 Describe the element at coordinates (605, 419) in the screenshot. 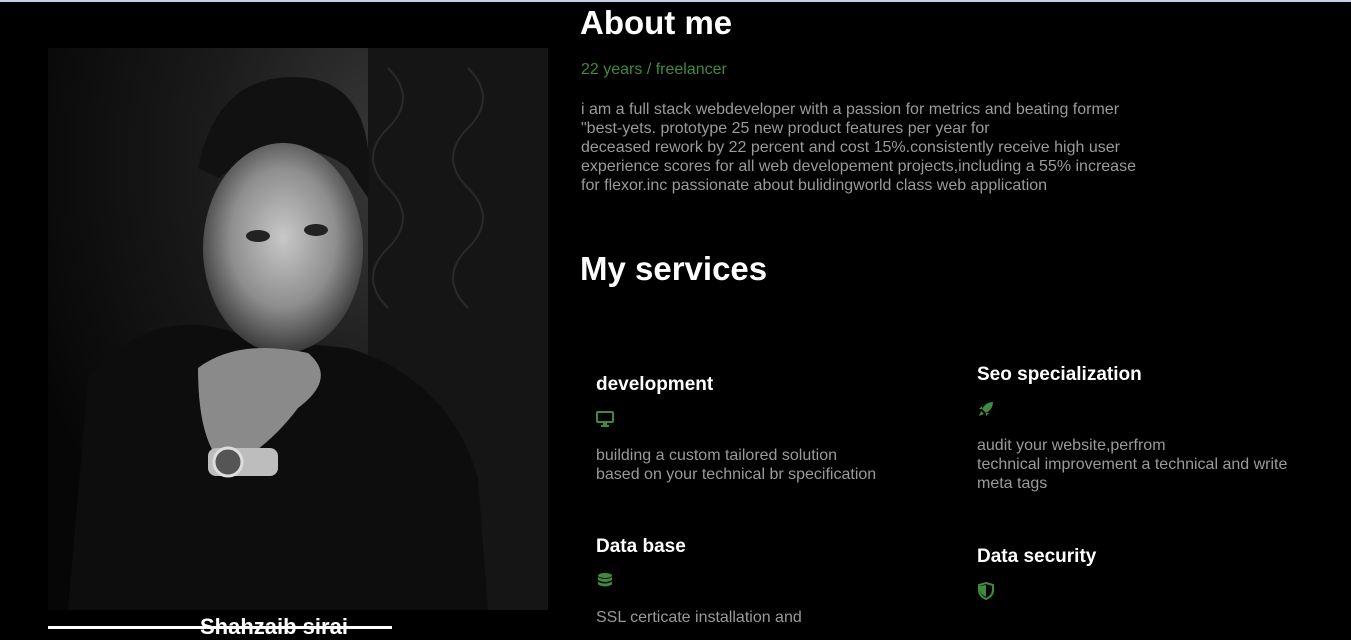

I see `monitor-icon` at that location.